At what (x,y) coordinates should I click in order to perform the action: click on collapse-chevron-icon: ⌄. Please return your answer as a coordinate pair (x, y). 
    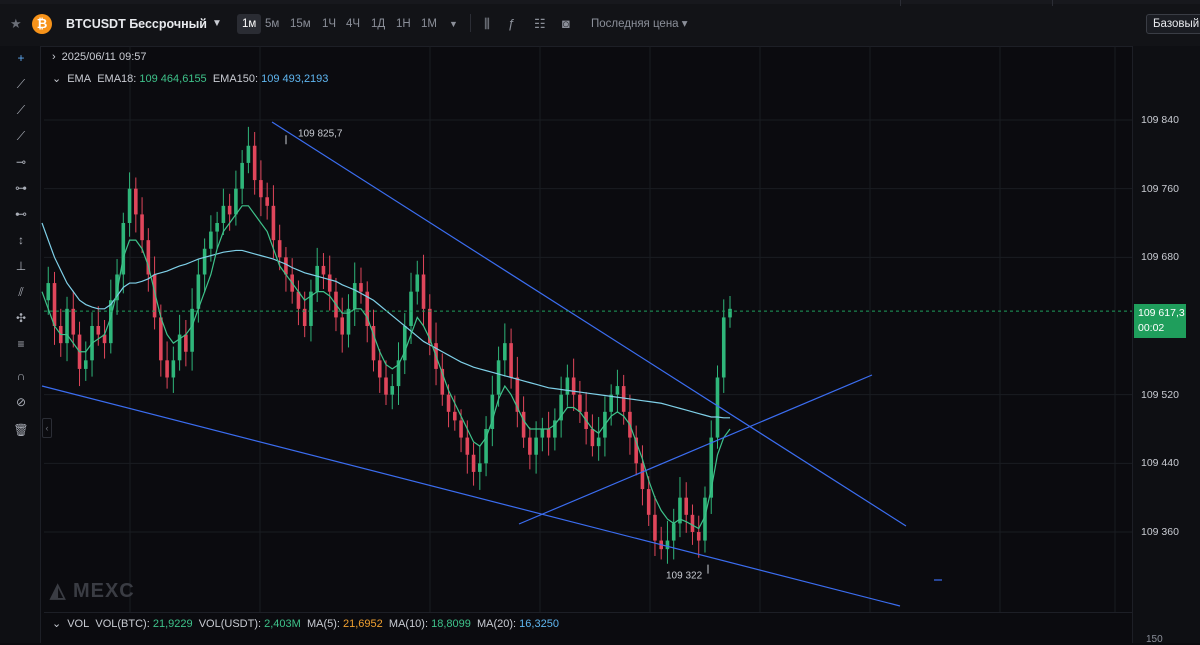
    Looking at the image, I should click on (56, 79).